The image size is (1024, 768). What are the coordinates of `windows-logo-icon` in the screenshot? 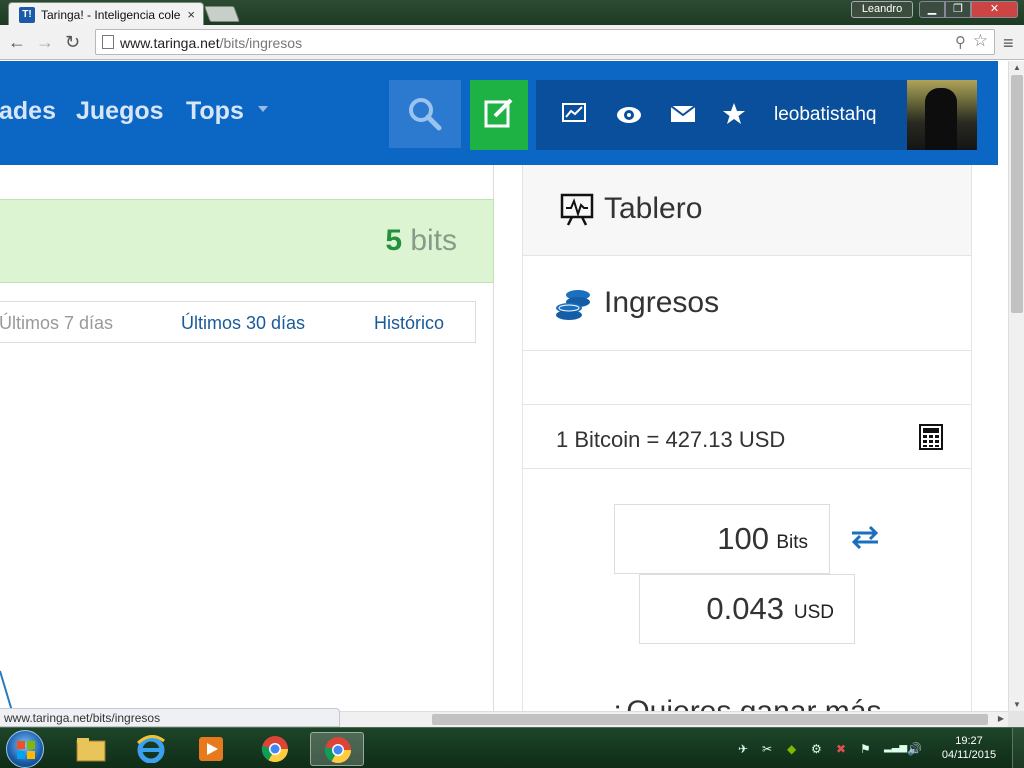 It's located at (26, 750).